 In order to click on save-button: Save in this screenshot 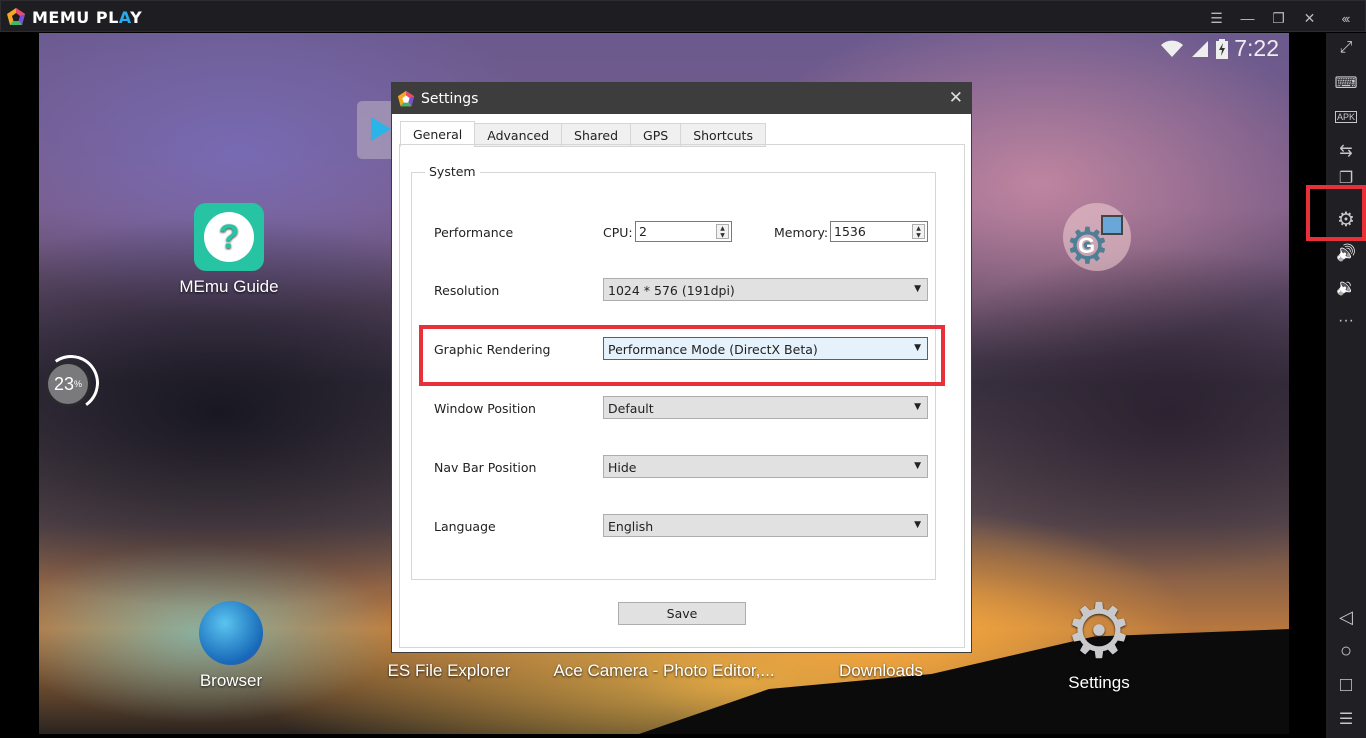, I will do `click(682, 613)`.